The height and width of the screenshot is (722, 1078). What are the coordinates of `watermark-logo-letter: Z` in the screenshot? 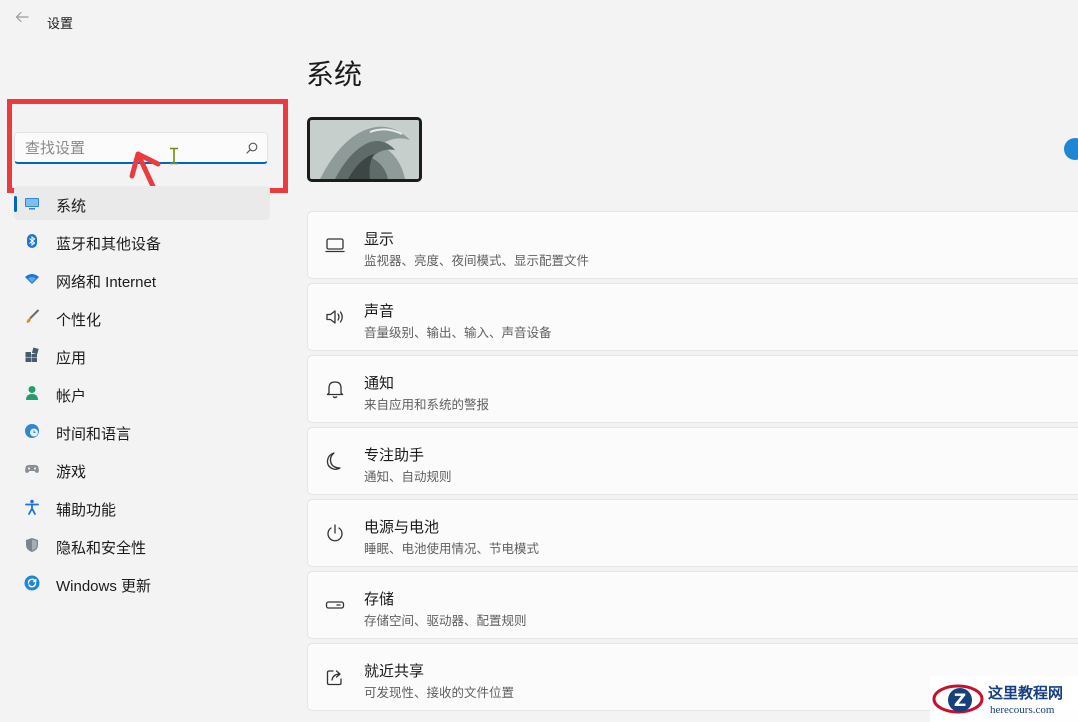 It's located at (960, 701).